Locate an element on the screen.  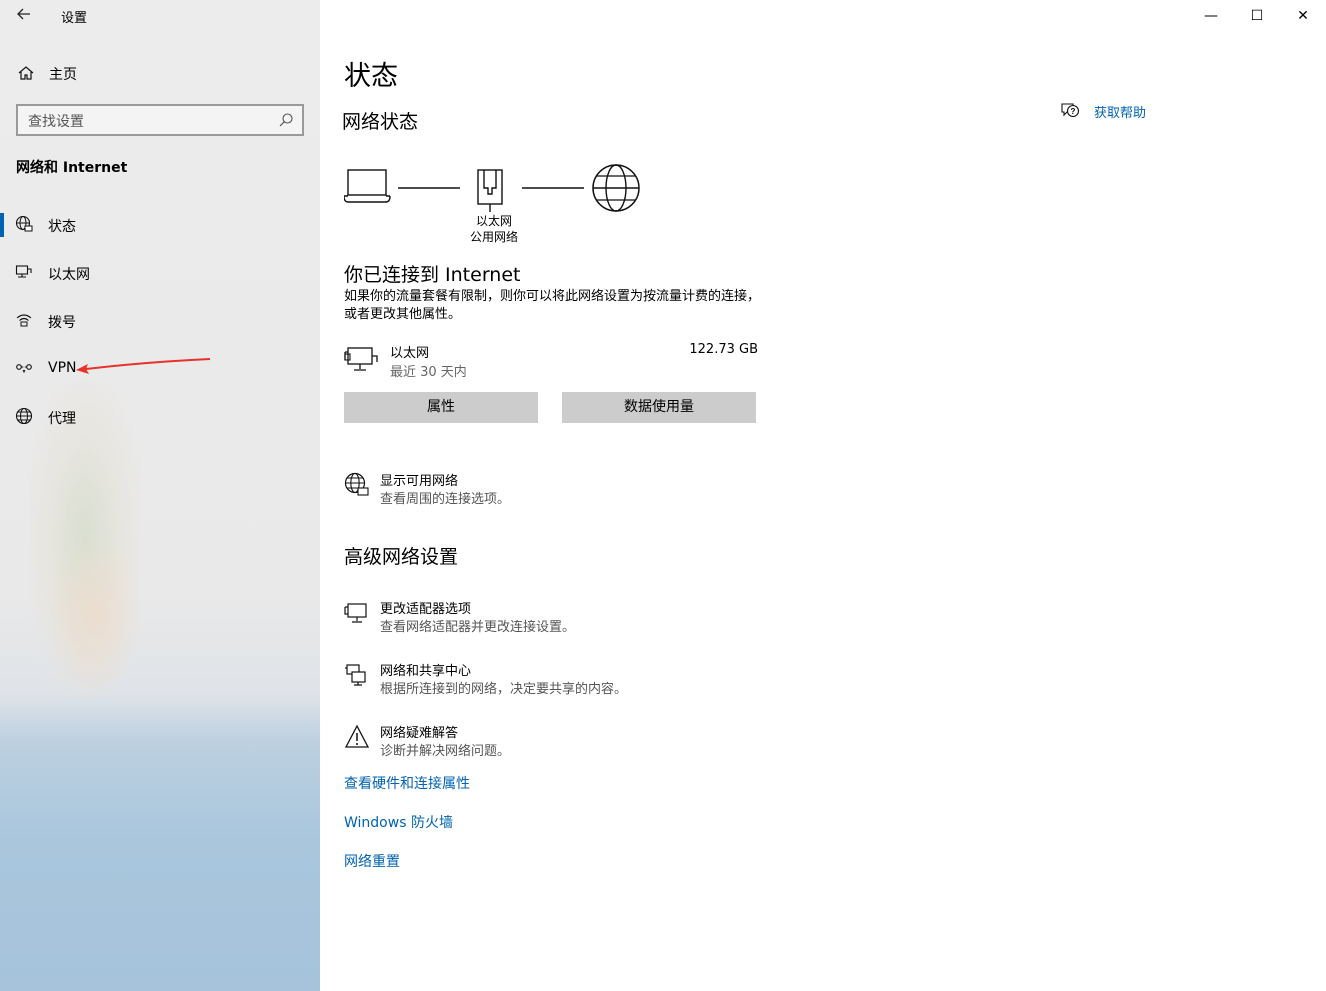
diagram-network-type: 公用网络 is located at coordinates (493, 237).